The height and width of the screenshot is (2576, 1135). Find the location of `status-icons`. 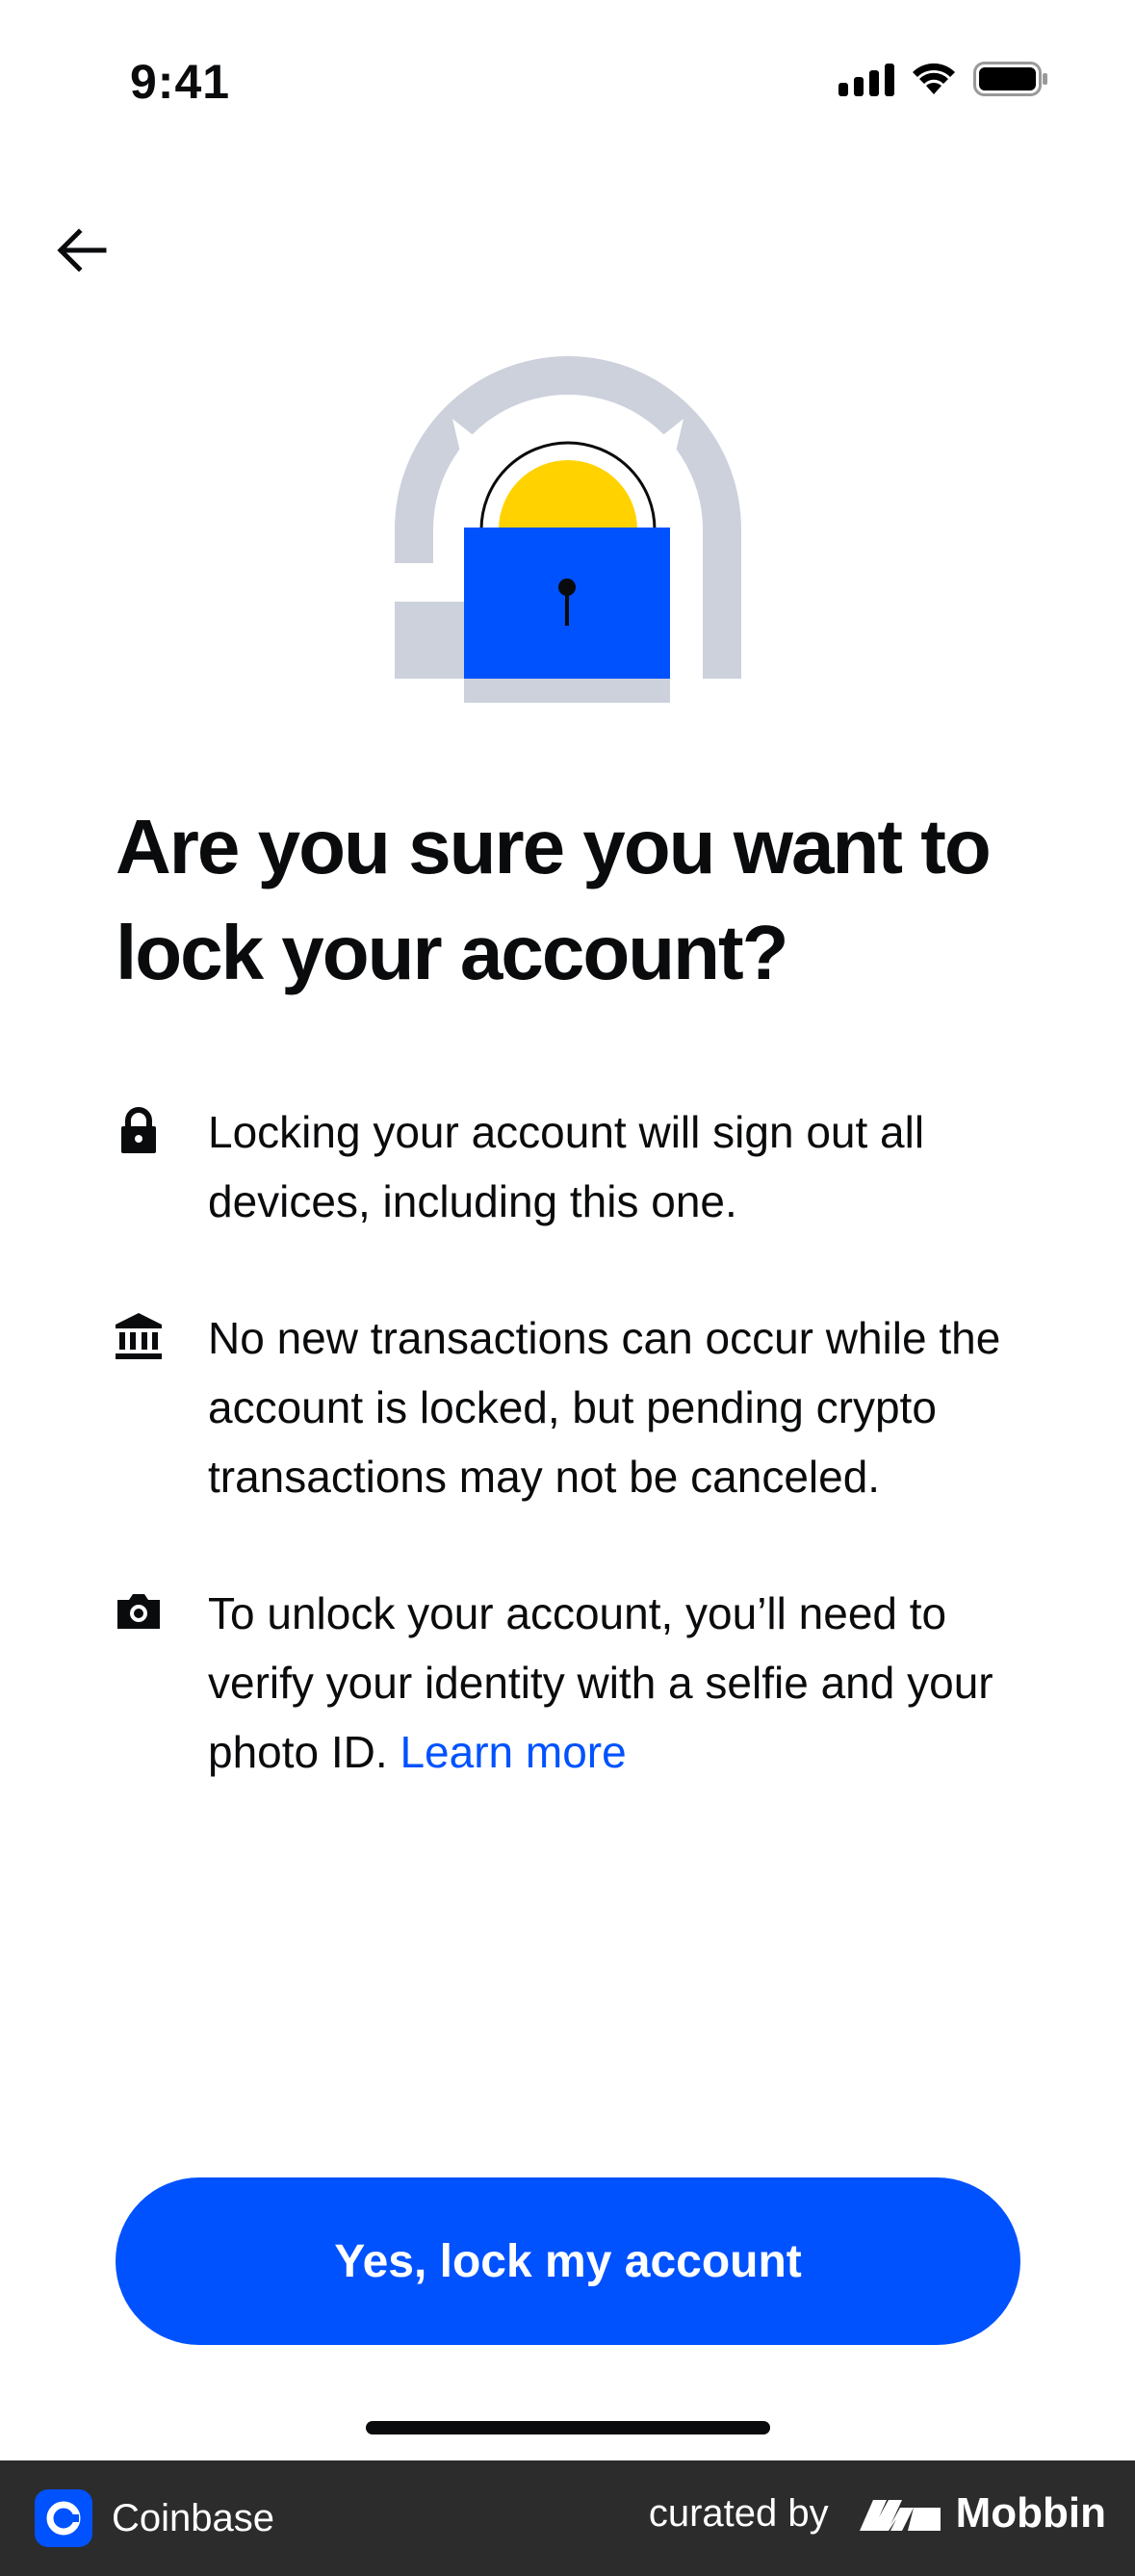

status-icons is located at coordinates (943, 79).